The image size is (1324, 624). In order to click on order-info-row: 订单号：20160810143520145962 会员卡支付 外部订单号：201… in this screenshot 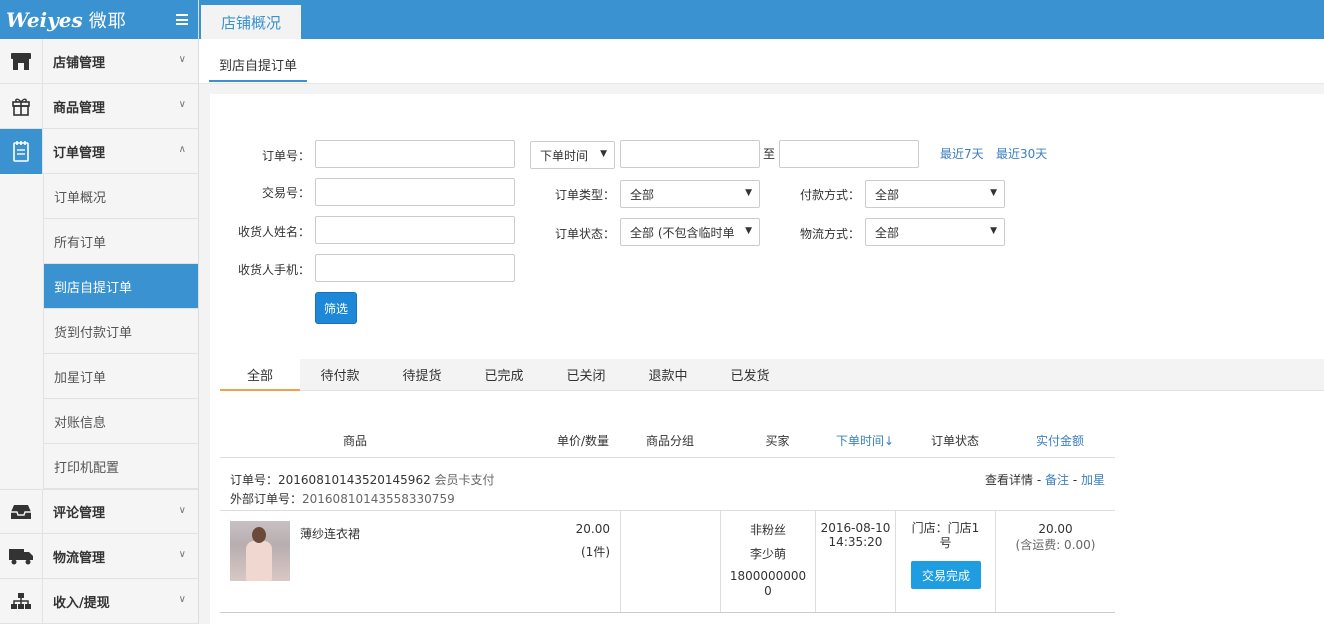, I will do `click(667, 484)`.